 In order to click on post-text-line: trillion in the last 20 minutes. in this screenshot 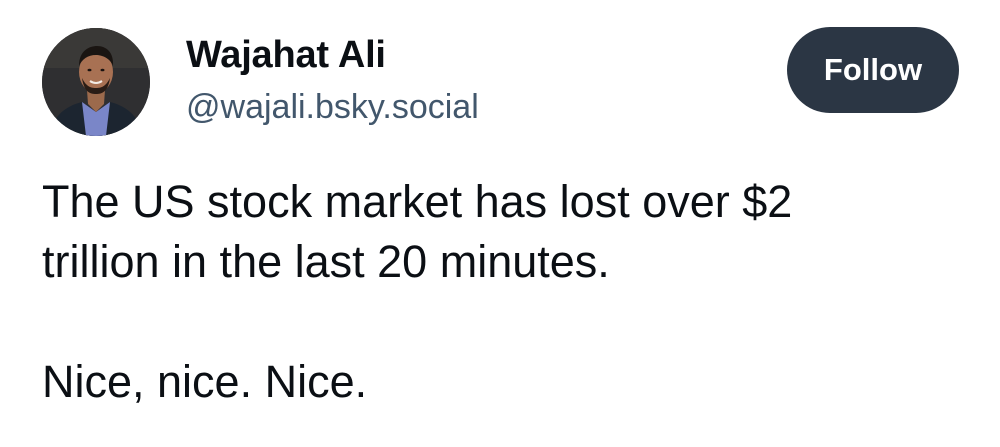, I will do `click(326, 261)`.